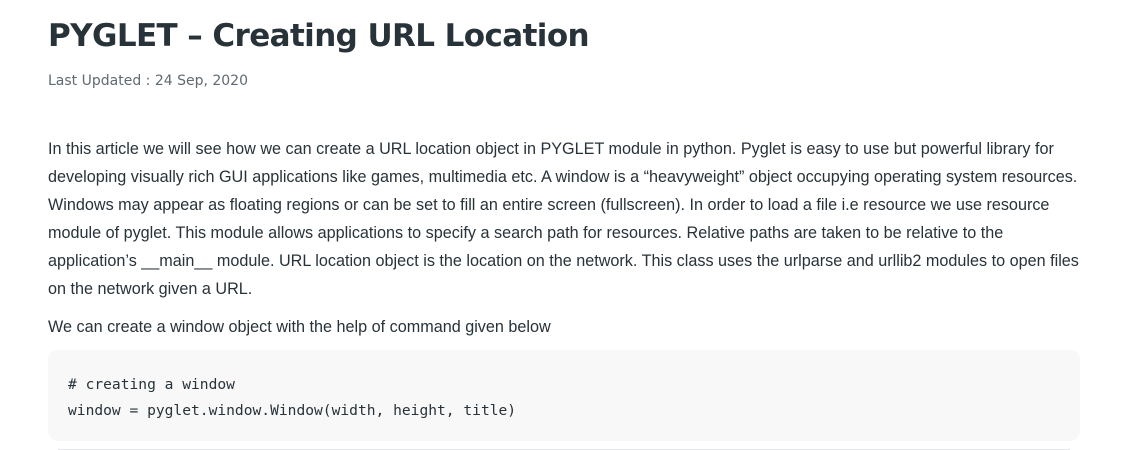  Describe the element at coordinates (151, 384) in the screenshot. I see `code-comment-line: # creating a window` at that location.